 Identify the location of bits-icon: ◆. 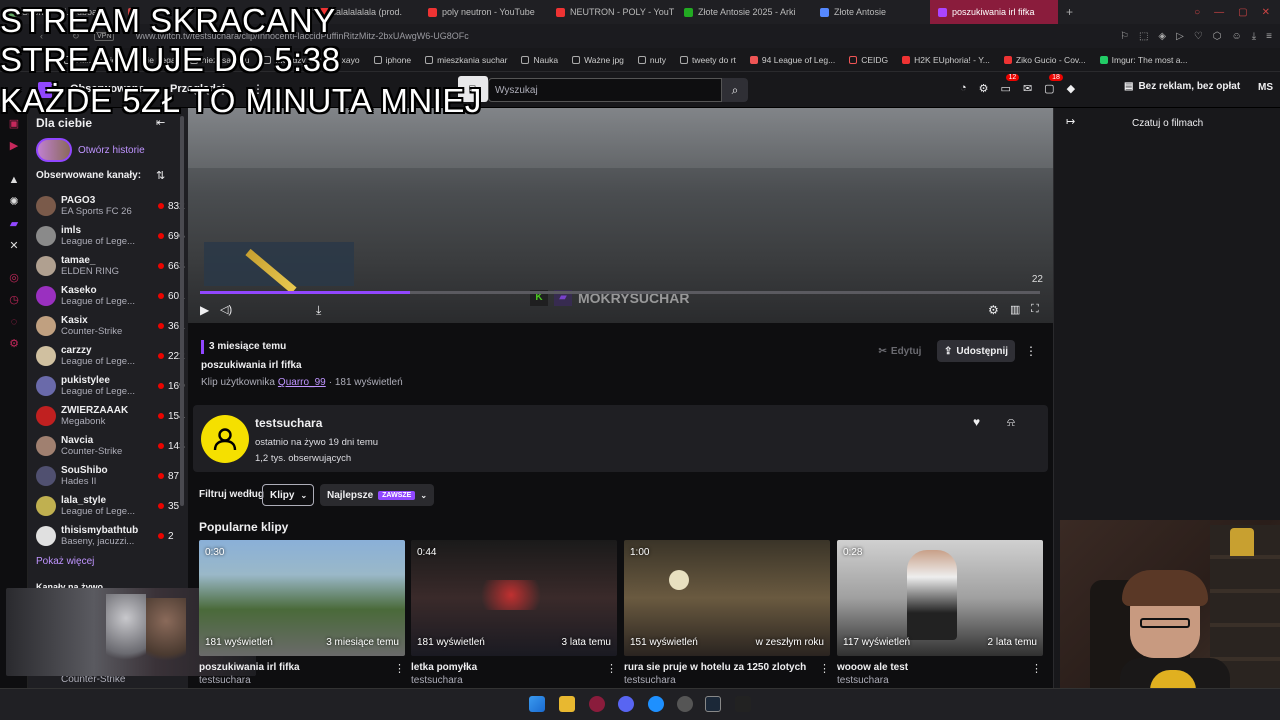
(1071, 88).